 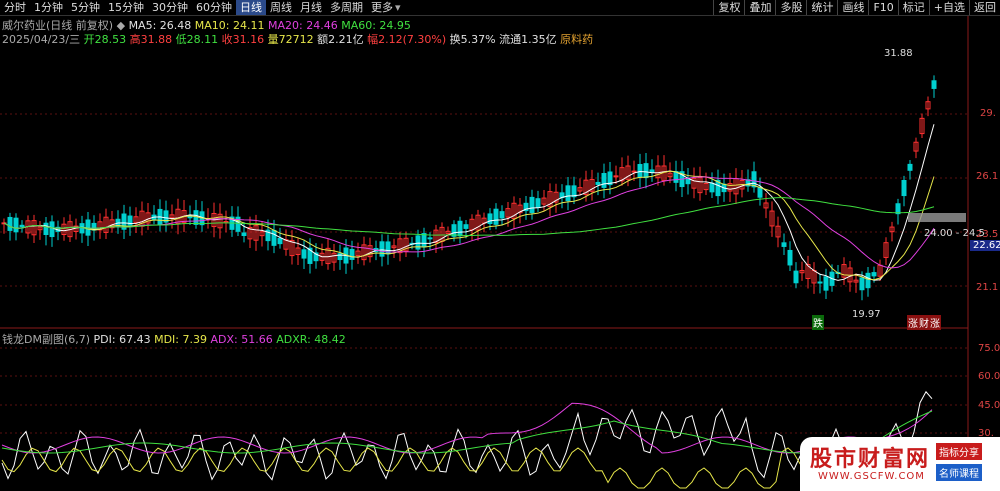 I want to click on axis-label-main: 21.1, so click(x=987, y=287).